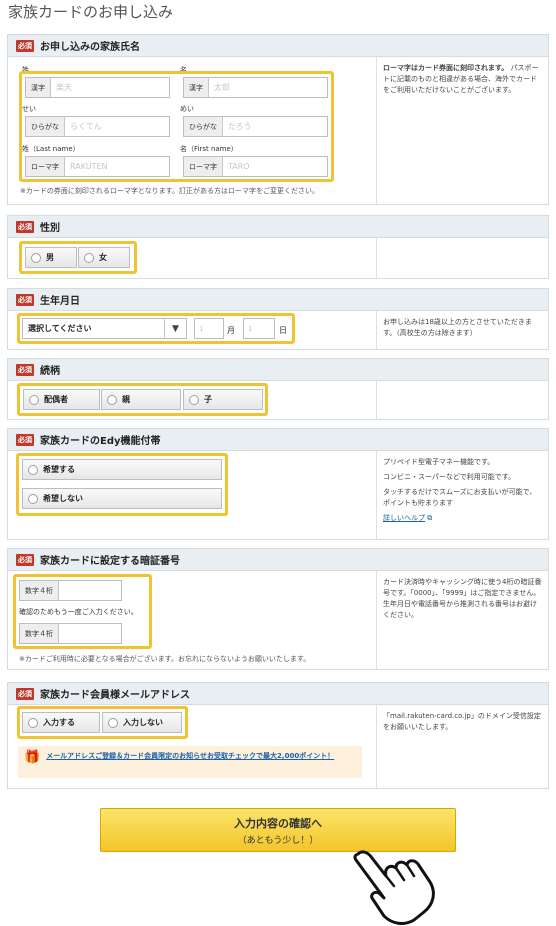  What do you see at coordinates (278, 440) in the screenshot?
I see `section-header: 必須 家族カードのEdy機能付帯` at bounding box center [278, 440].